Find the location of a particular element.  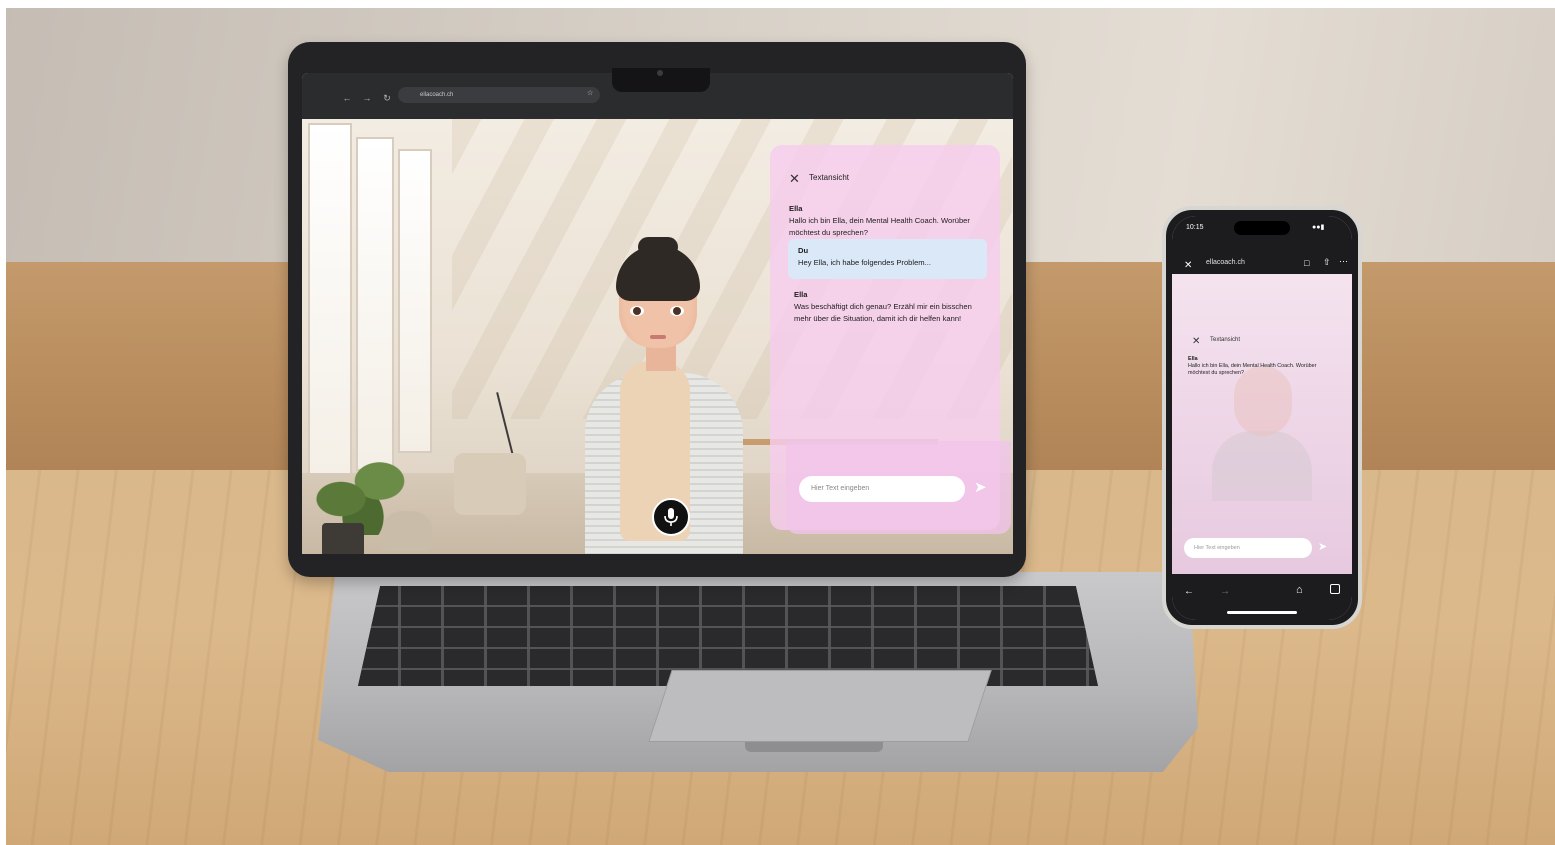

home-indicator is located at coordinates (1262, 612).